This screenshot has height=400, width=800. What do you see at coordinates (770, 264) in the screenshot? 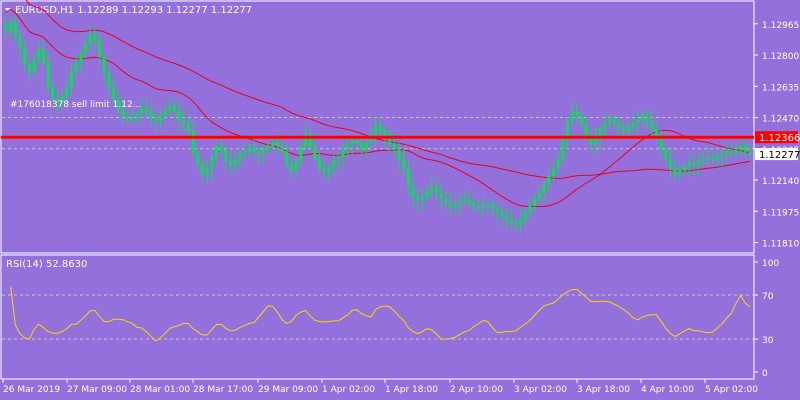
I see `rsi-tick-label-0: 100` at bounding box center [770, 264].